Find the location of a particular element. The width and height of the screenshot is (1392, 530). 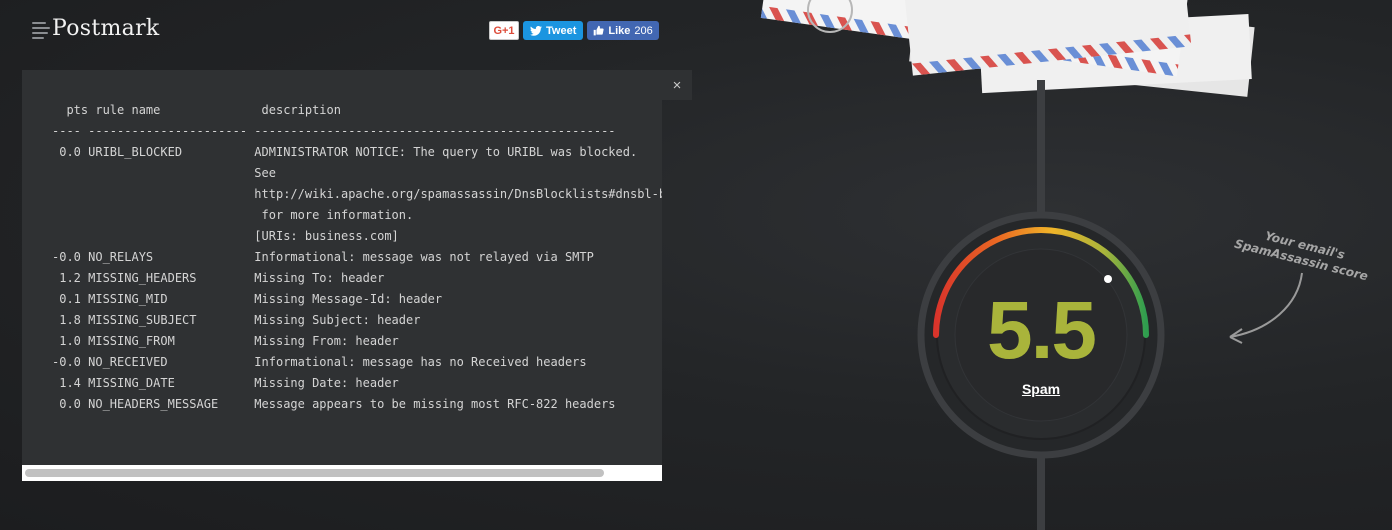

facebook-like-button: Like 206 is located at coordinates (623, 30).